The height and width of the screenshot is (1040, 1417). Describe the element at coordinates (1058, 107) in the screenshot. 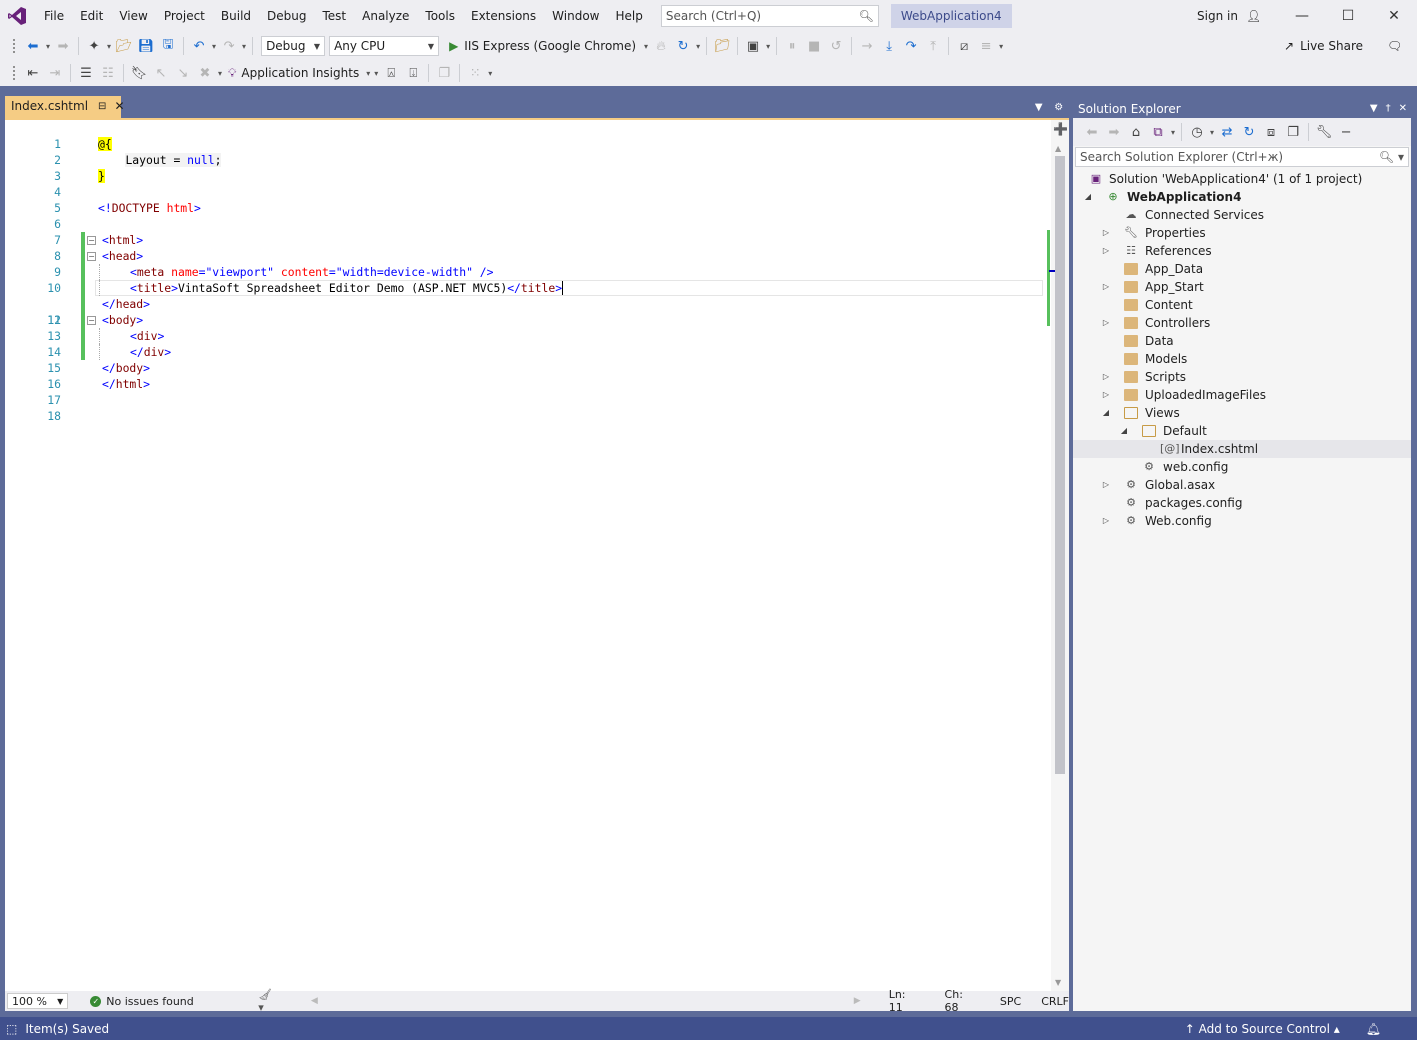

I see `settings-gear-icon: ⚙` at that location.